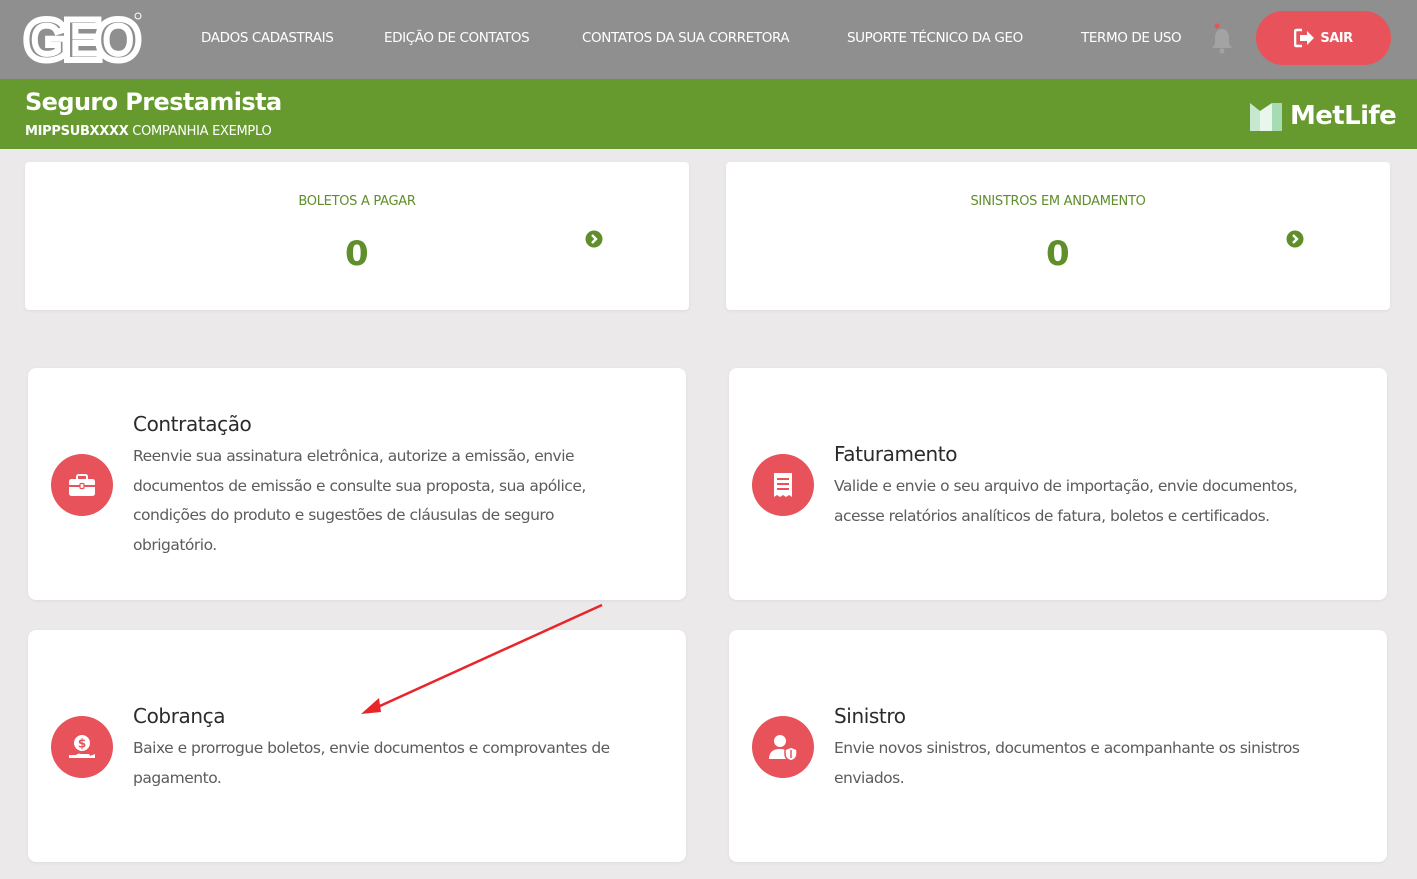 This screenshot has width=1417, height=879. What do you see at coordinates (1304, 38) in the screenshot?
I see `logout-icon` at bounding box center [1304, 38].